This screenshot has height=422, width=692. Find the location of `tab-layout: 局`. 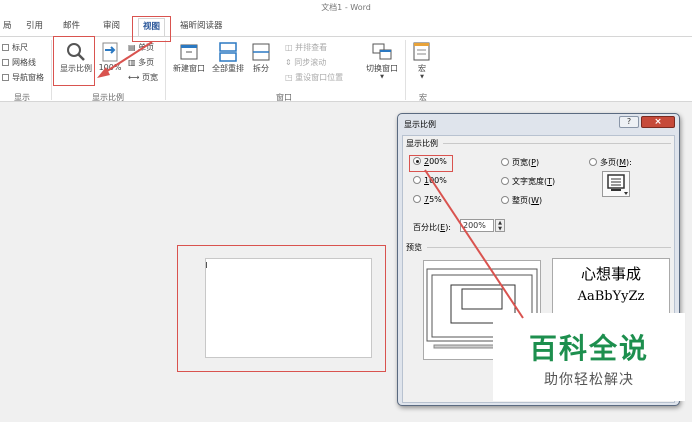

tab-layout: 局 is located at coordinates (7, 25).